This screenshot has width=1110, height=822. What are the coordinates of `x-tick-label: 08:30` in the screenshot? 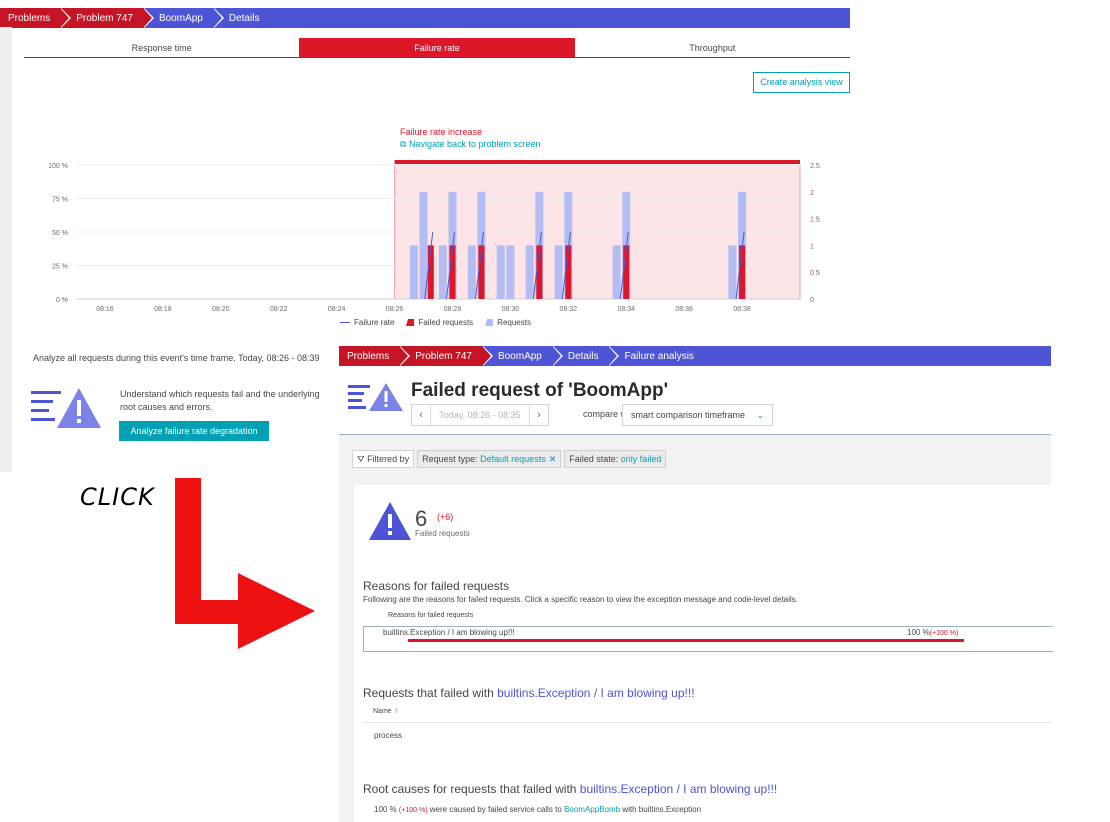 It's located at (511, 309).